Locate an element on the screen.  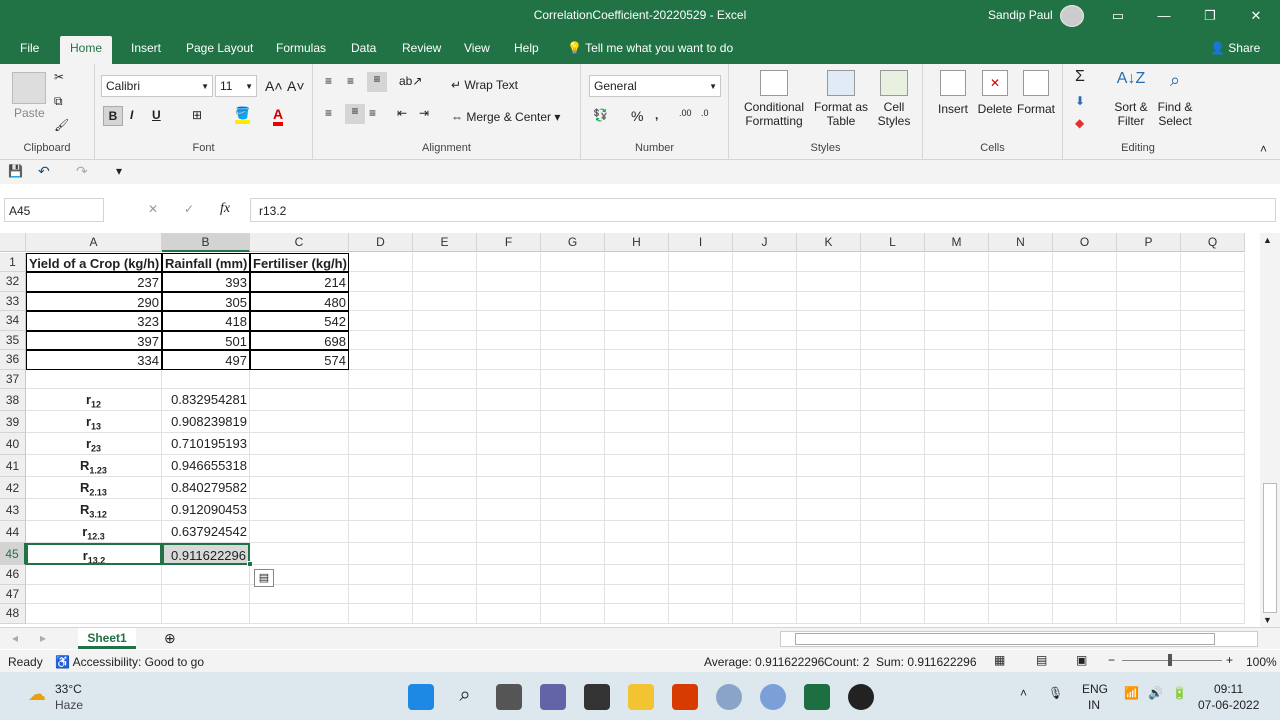
cell-c33: 480 is located at coordinates (299, 301).